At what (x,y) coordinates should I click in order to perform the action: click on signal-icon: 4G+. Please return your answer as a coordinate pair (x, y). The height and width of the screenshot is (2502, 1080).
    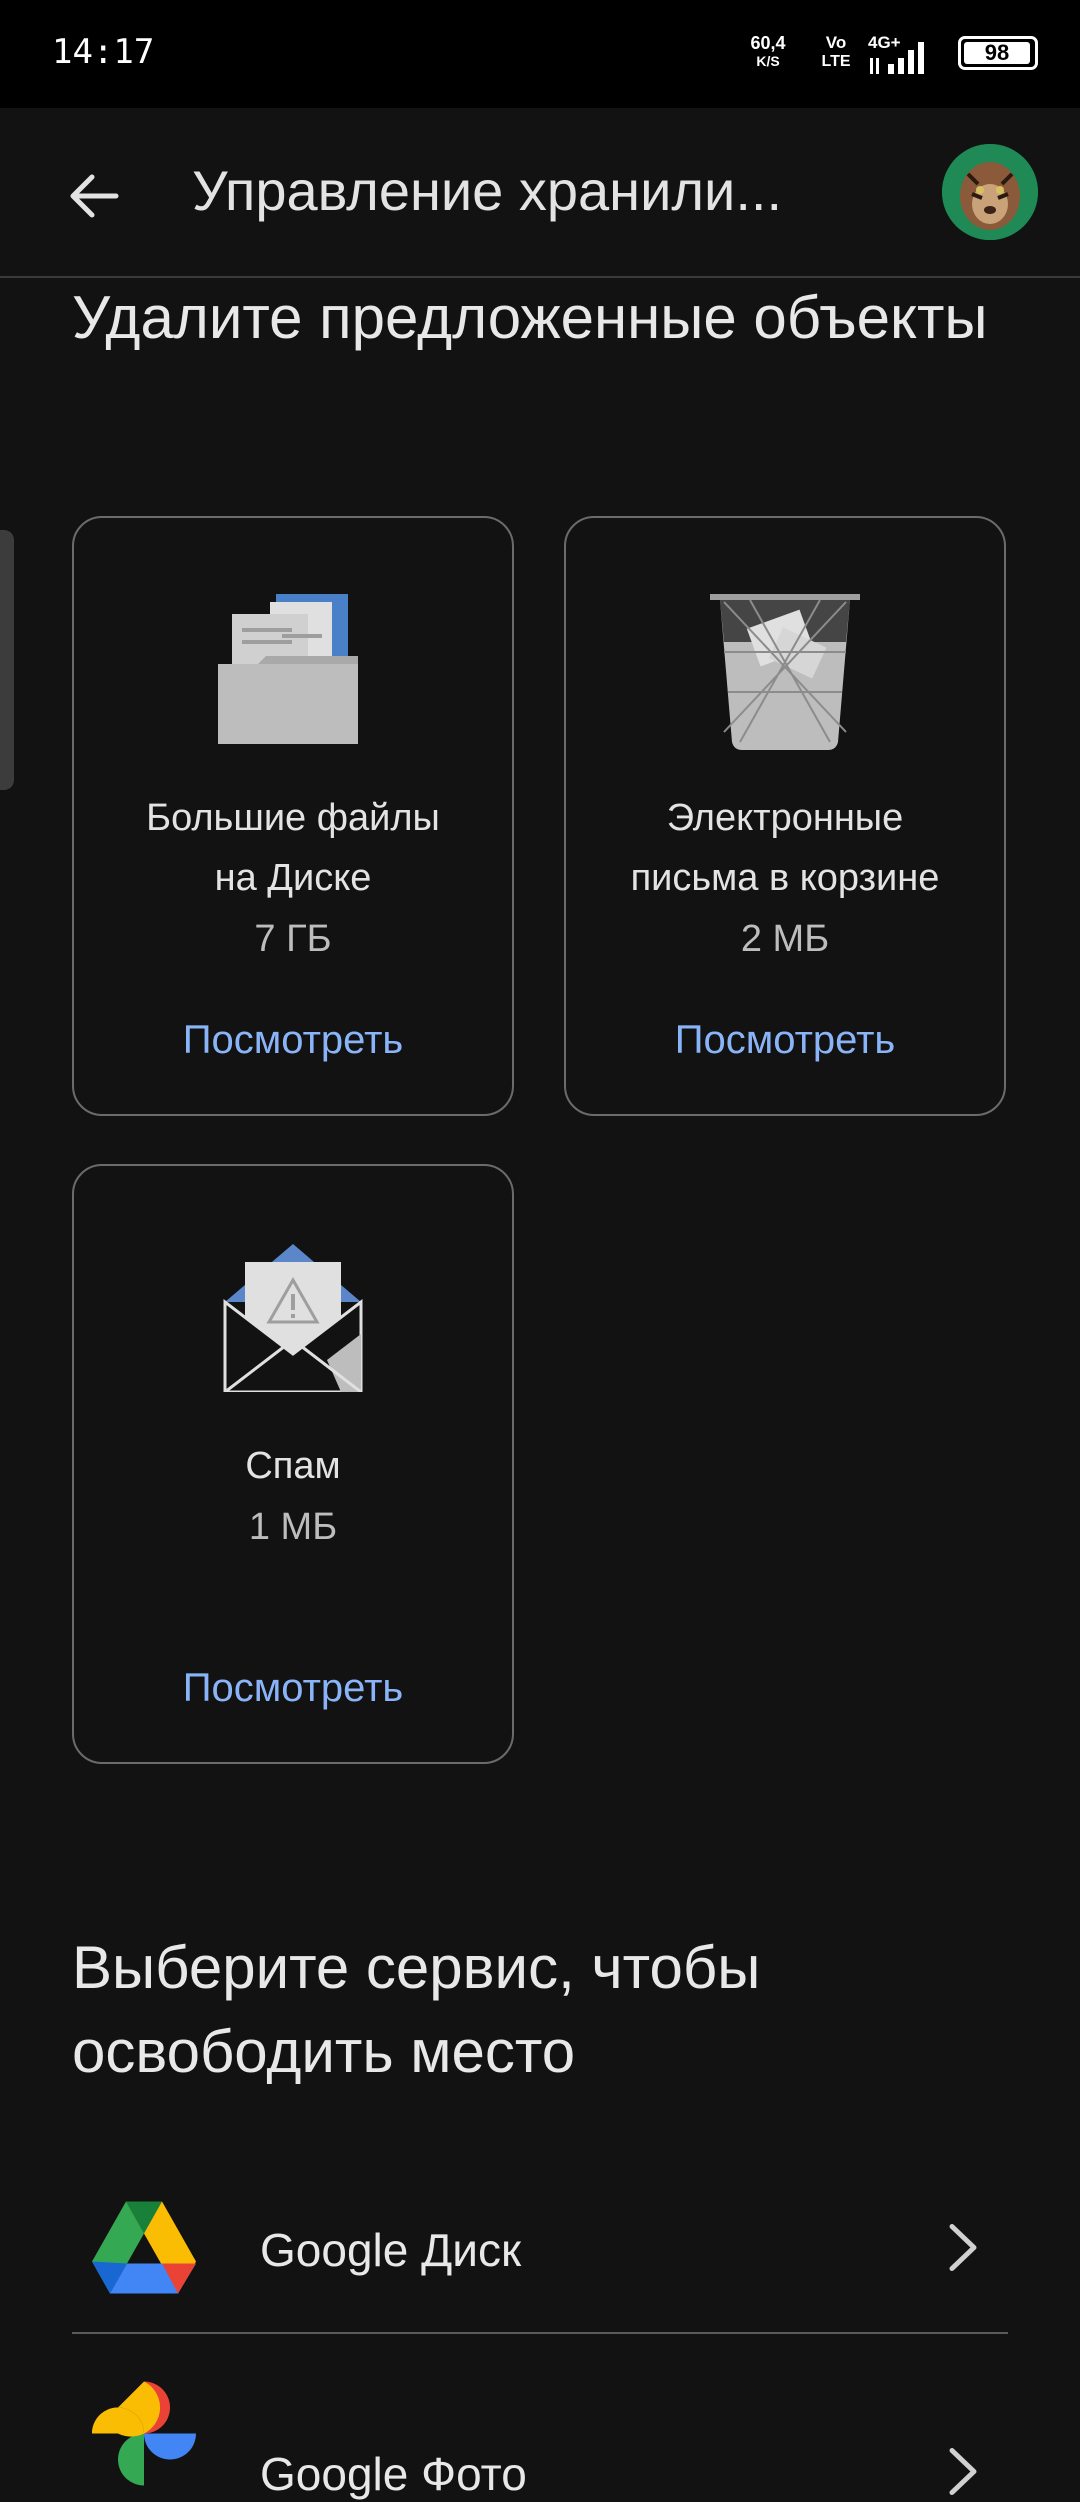
    Looking at the image, I should click on (897, 54).